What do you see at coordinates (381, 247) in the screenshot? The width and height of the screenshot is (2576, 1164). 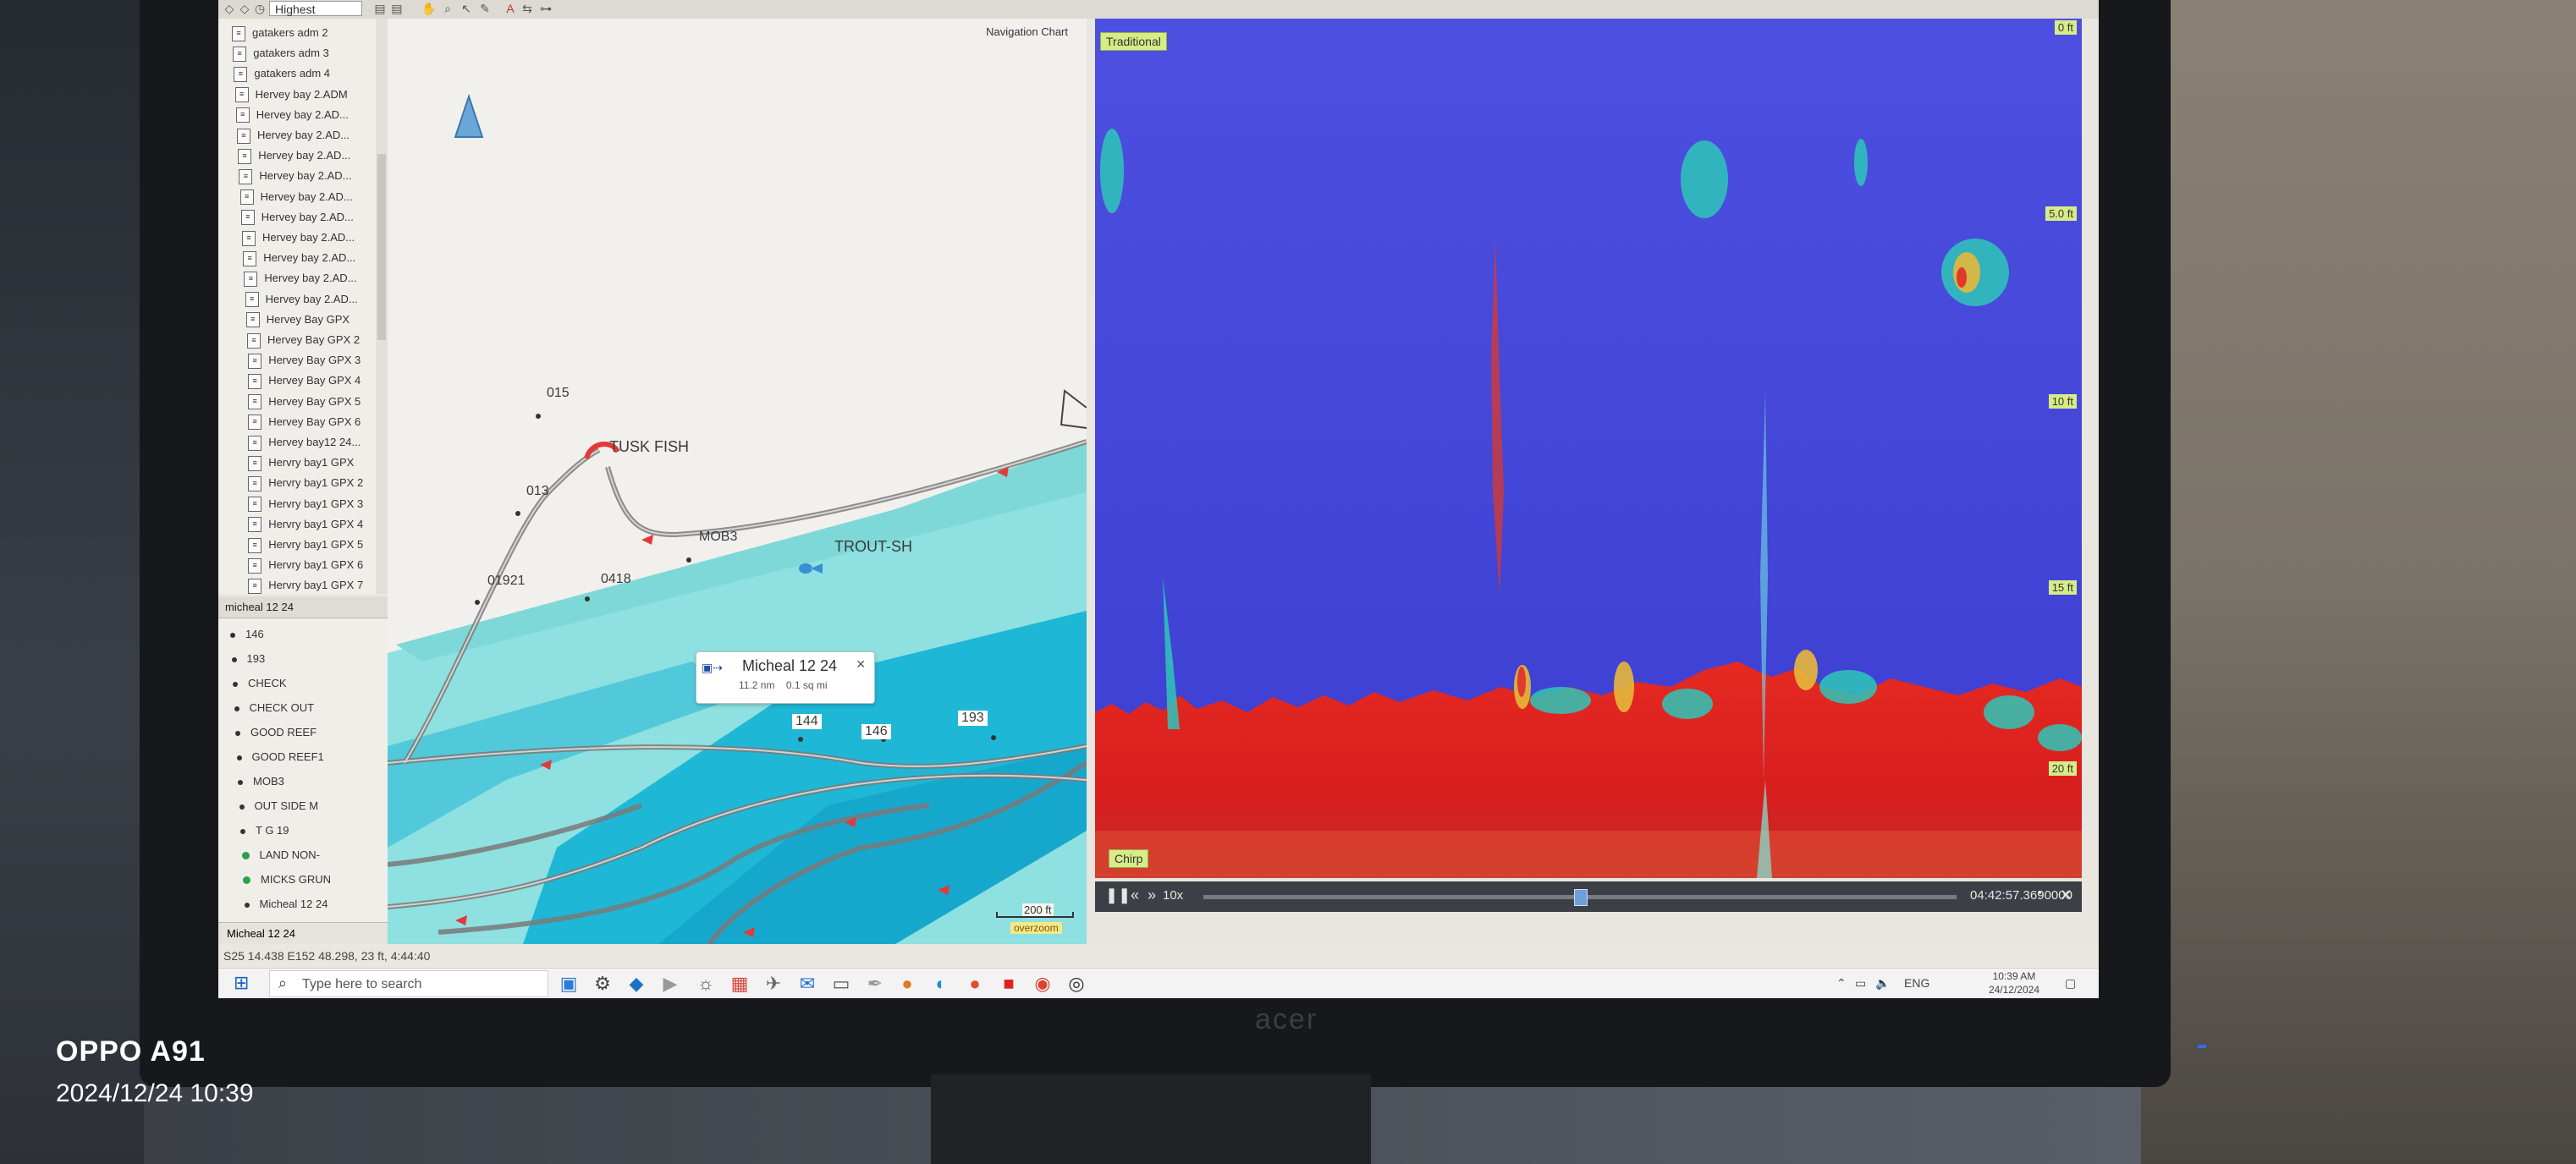 I see `tree-scroll-thumb` at bounding box center [381, 247].